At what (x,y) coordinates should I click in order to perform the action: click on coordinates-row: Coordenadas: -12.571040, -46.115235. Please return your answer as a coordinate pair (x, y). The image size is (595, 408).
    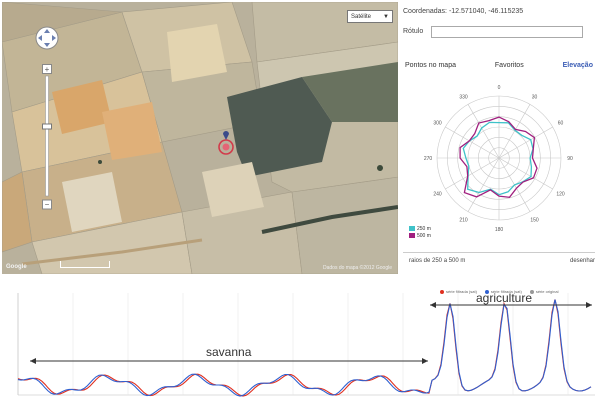
    Looking at the image, I should click on (498, 12).